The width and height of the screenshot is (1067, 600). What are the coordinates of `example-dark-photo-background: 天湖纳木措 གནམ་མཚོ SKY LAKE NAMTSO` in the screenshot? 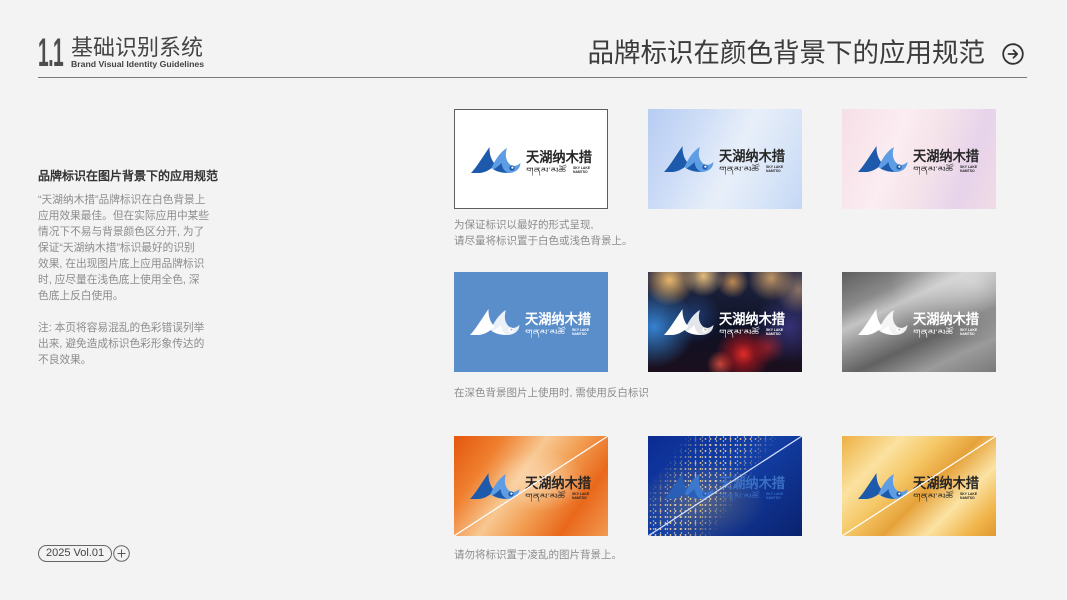 It's located at (725, 322).